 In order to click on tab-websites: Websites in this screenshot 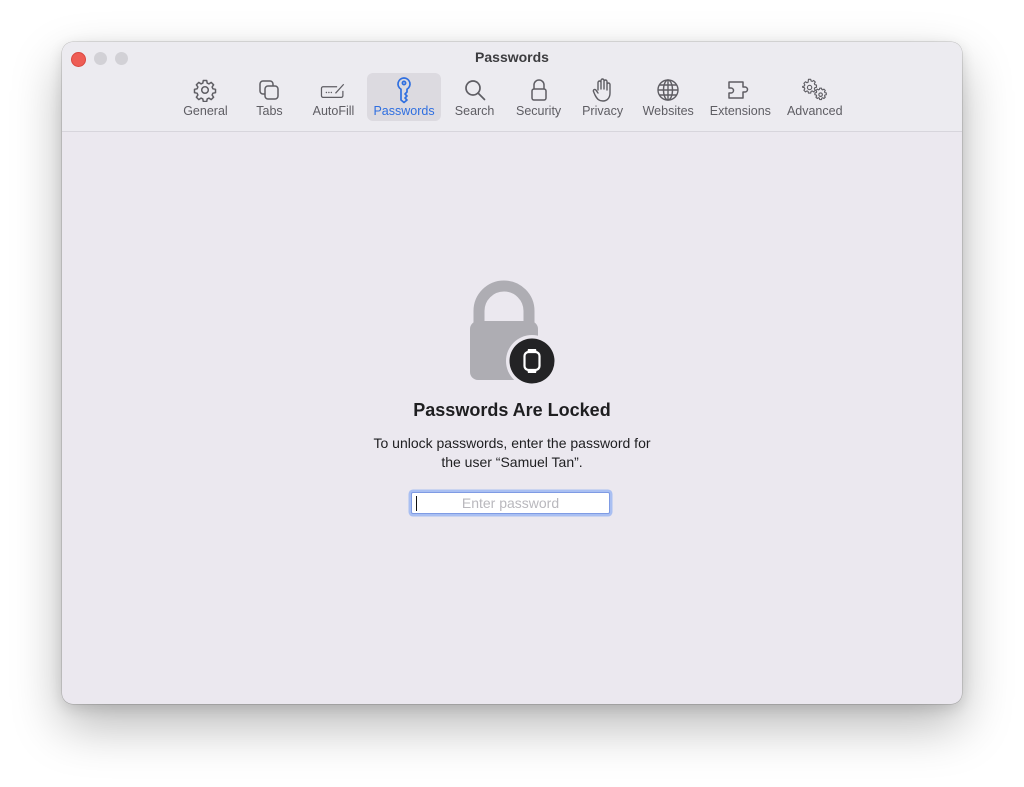, I will do `click(668, 97)`.